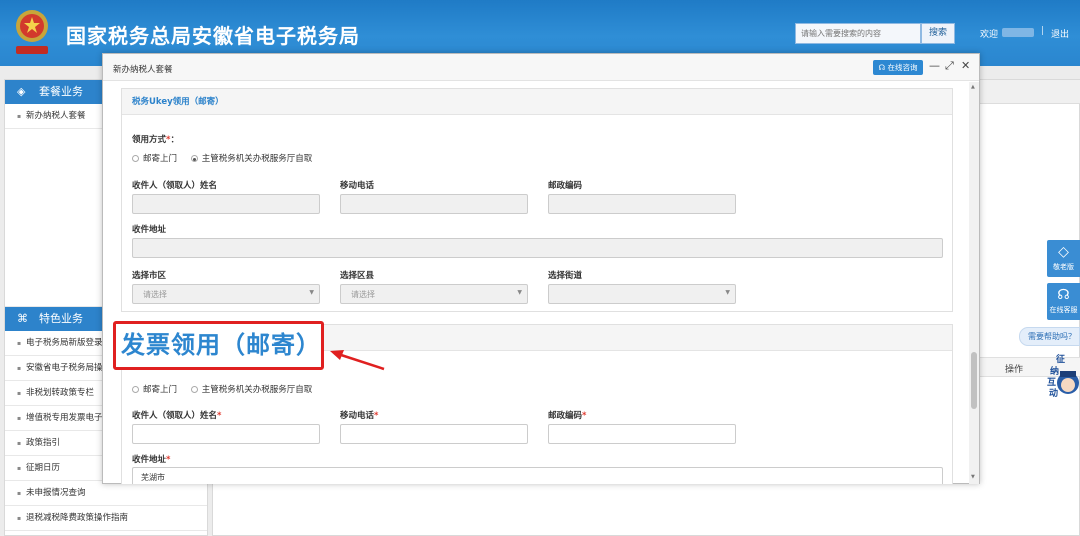 The height and width of the screenshot is (536, 1080). What do you see at coordinates (155, 294) in the screenshot?
I see `city-select-value: 请选择` at bounding box center [155, 294].